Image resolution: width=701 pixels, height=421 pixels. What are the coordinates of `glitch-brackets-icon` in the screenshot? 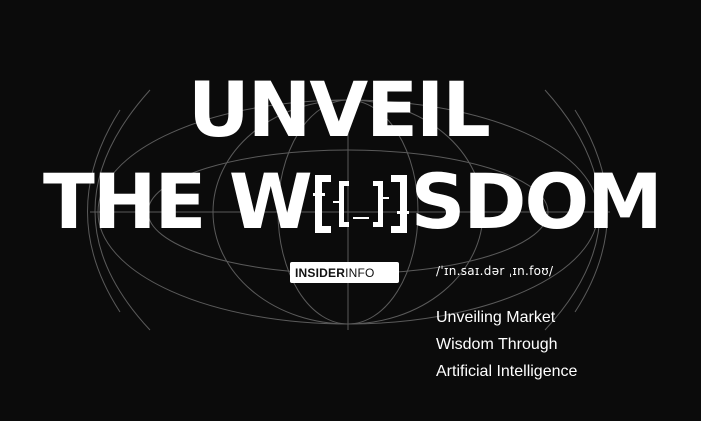 It's located at (360, 204).